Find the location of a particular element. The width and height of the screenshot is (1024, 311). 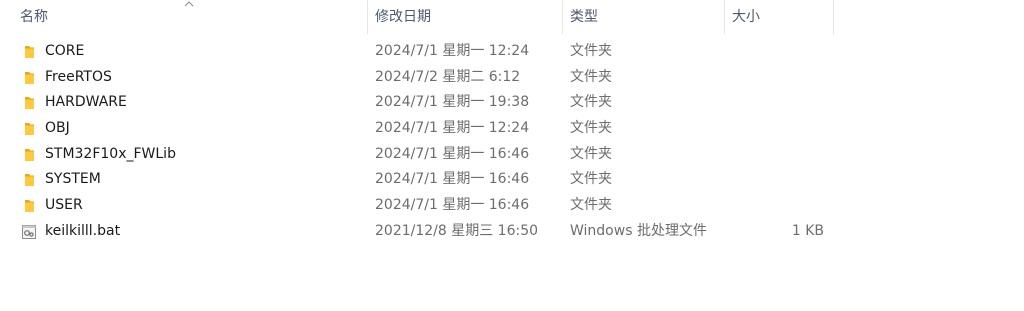

file-name: CORE is located at coordinates (65, 51).